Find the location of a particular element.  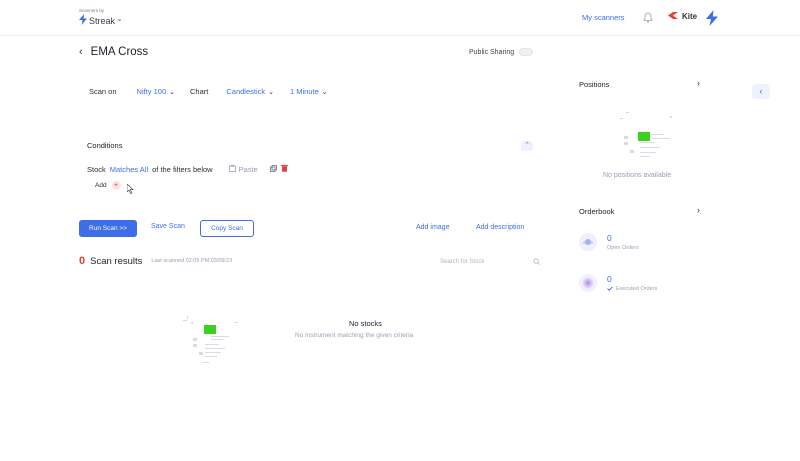

conditions-heading: Conditions is located at coordinates (105, 145).